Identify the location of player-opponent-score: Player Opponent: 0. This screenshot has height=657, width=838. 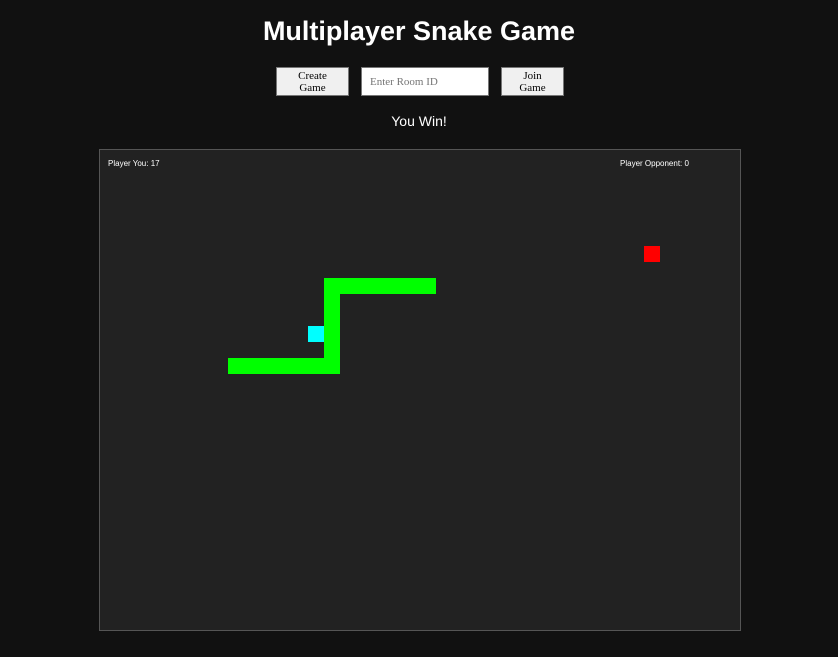
(654, 163).